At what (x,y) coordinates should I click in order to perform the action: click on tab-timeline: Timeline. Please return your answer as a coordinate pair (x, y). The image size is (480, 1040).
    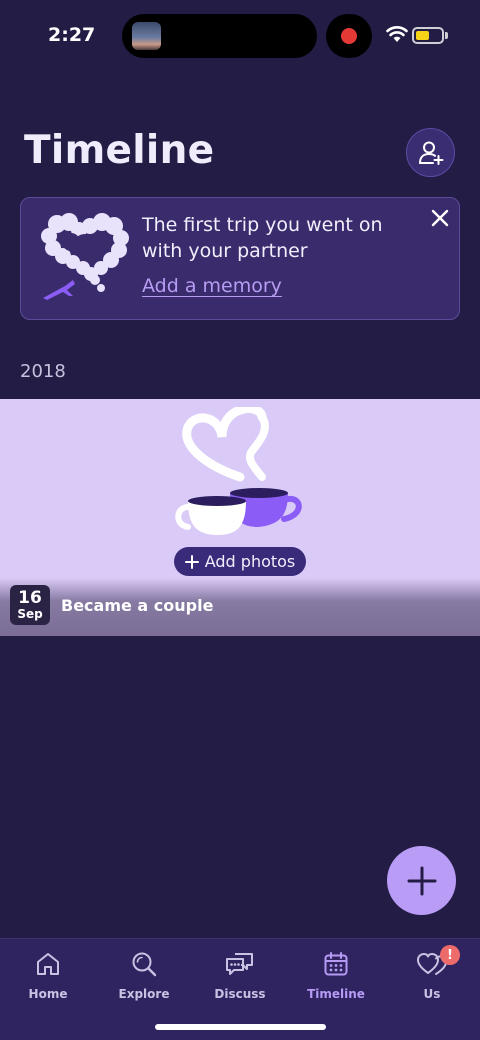
    Looking at the image, I should click on (336, 979).